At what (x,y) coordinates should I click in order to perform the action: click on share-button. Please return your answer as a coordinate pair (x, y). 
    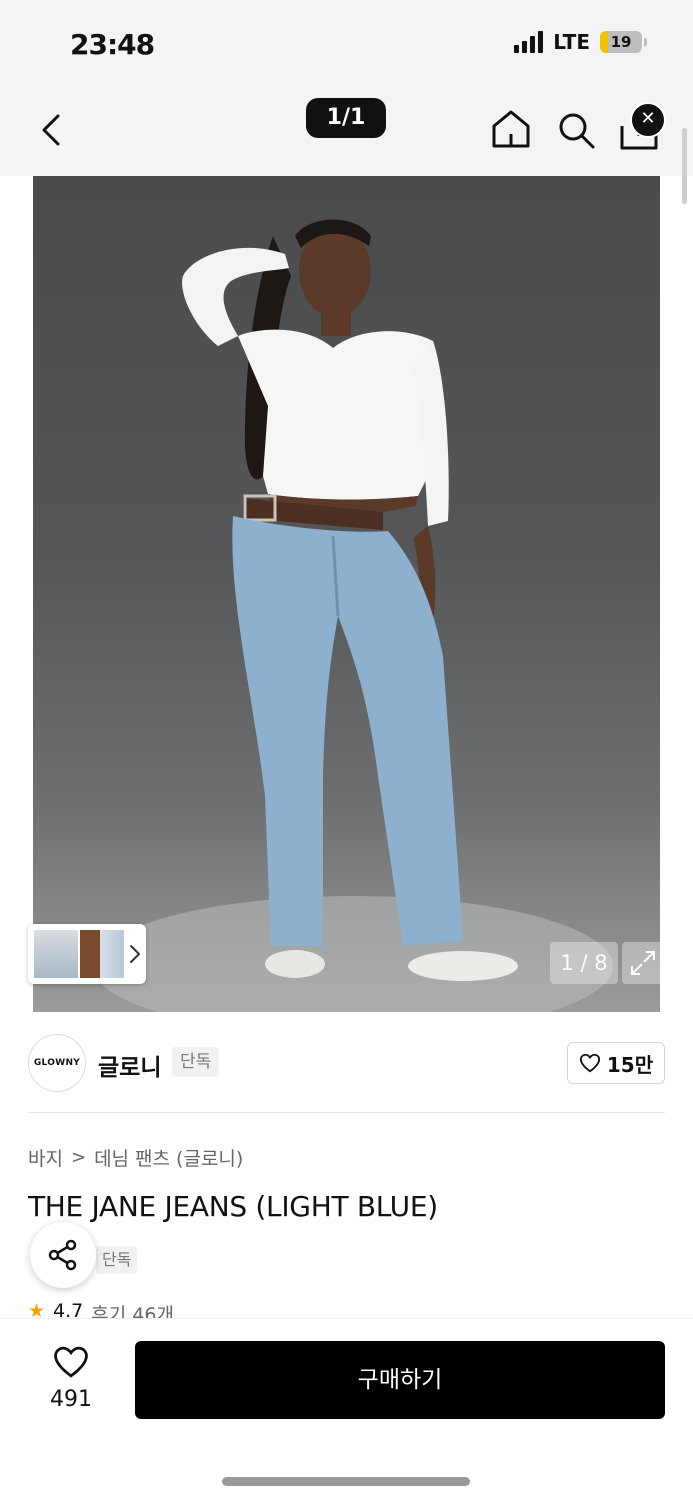
    Looking at the image, I should click on (63, 1255).